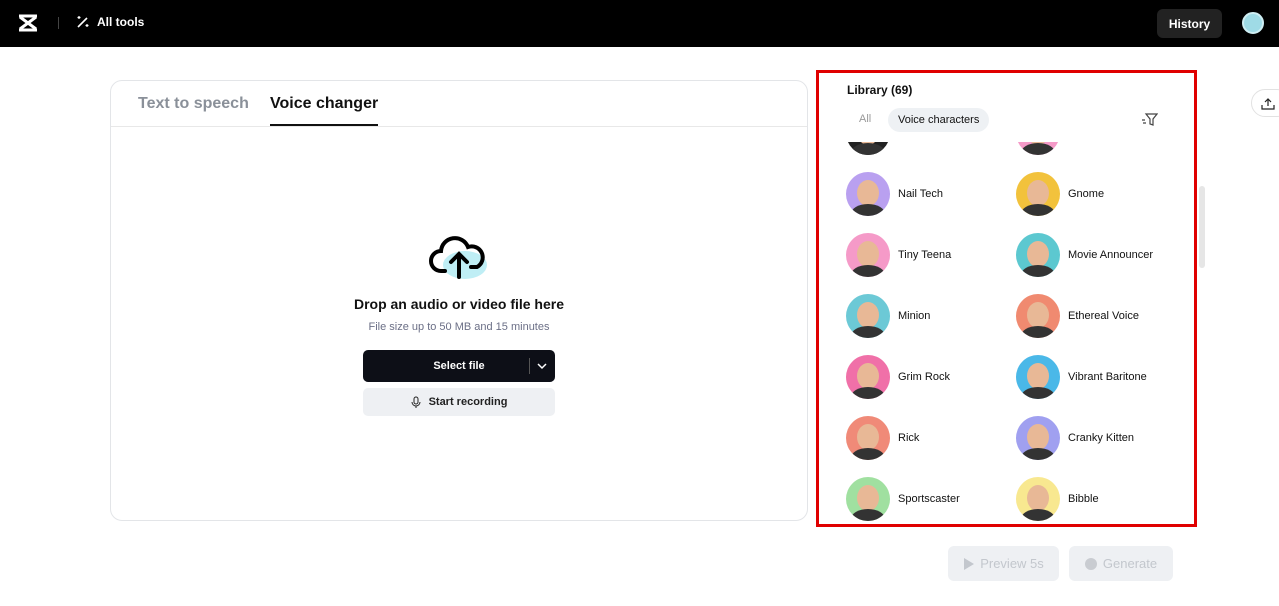 The height and width of the screenshot is (606, 1279). Describe the element at coordinates (83, 22) in the screenshot. I see `magic-wand-icon` at that location.